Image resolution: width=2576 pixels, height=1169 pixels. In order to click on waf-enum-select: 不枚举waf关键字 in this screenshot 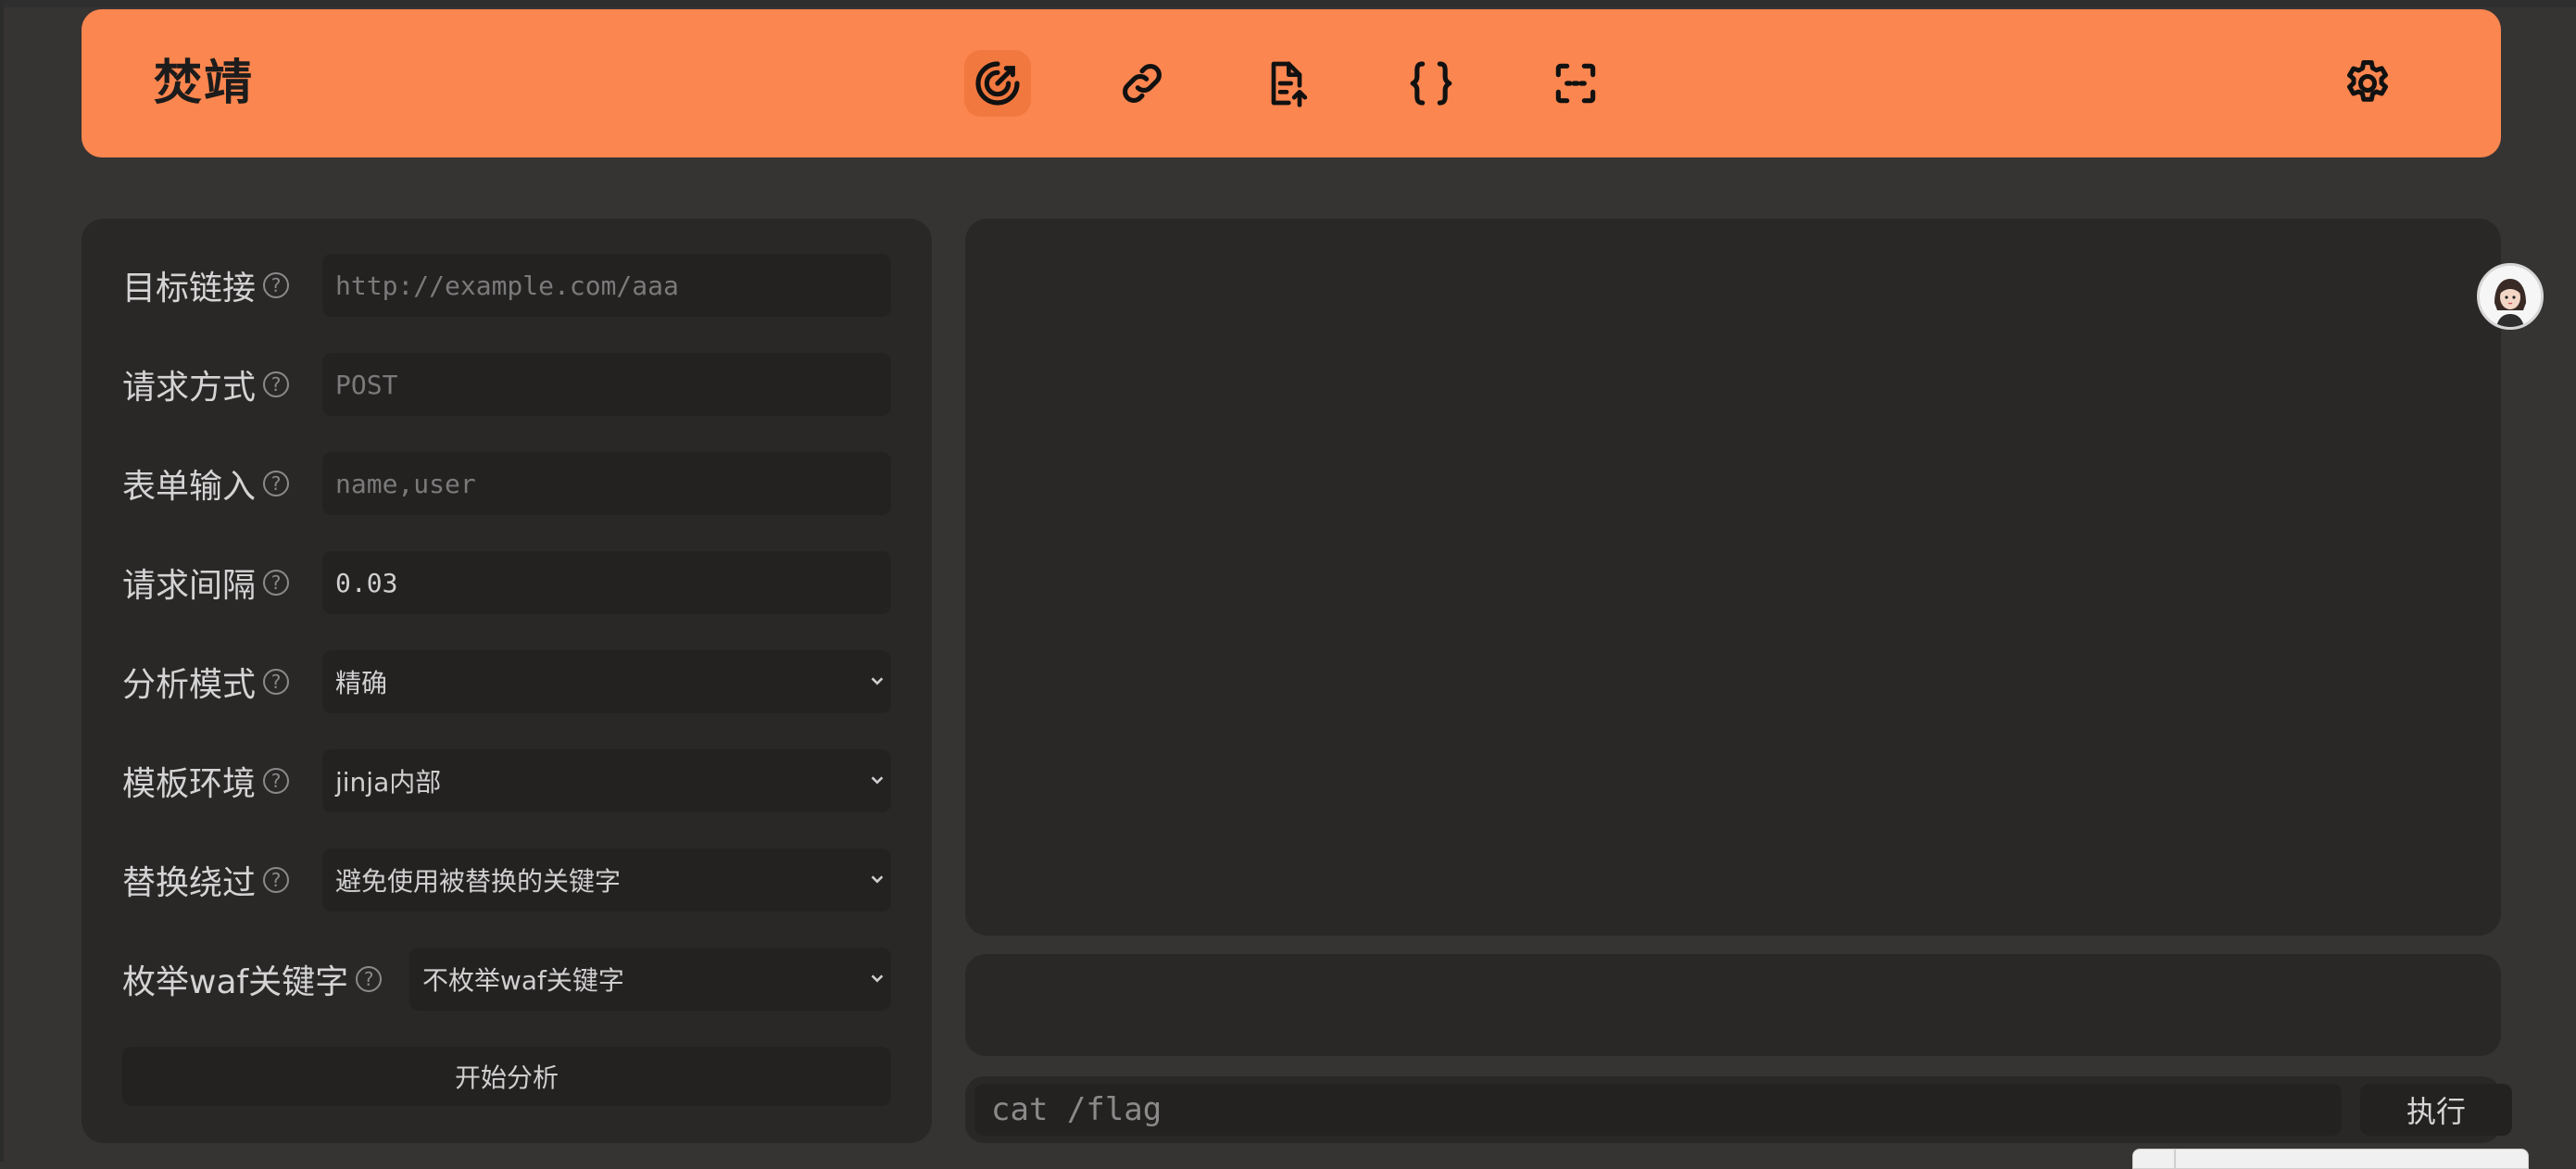, I will do `click(650, 980)`.